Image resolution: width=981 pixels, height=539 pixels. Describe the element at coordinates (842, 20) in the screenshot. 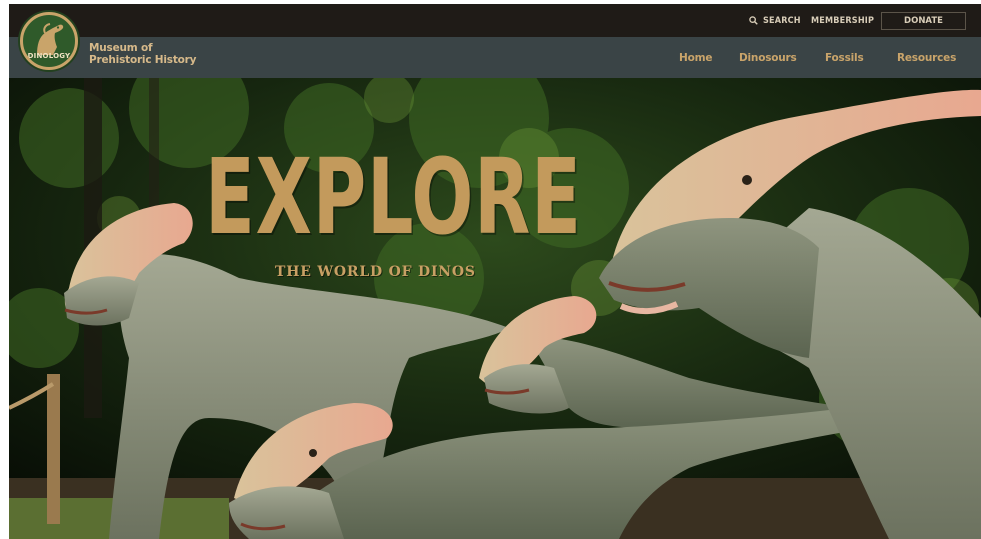

I see `membership-link: MEMBERSHIP` at that location.